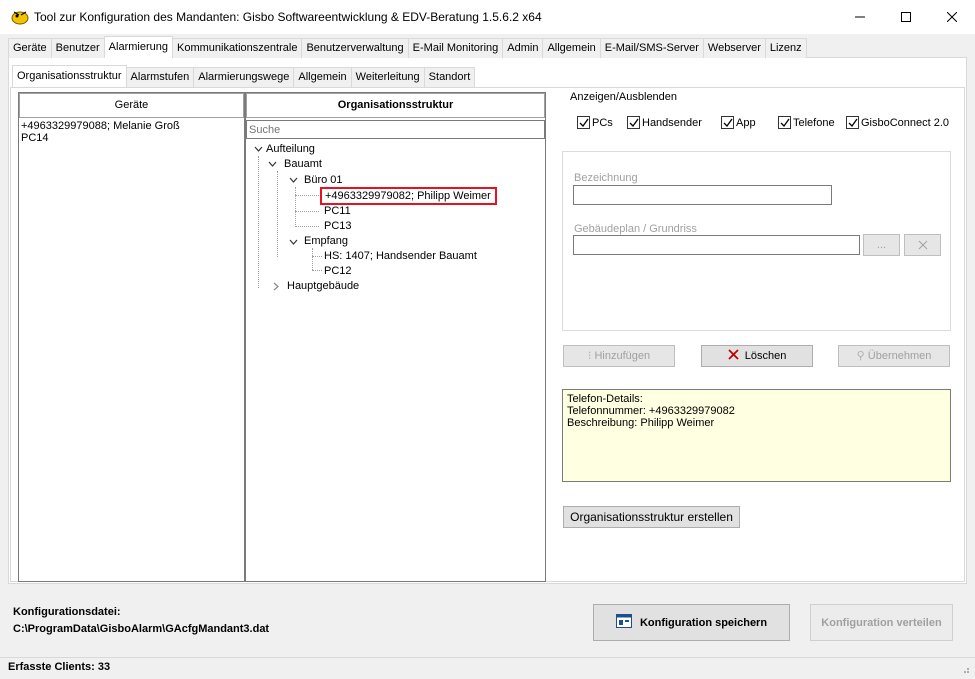  Describe the element at coordinates (69, 76) in the screenshot. I see `tab-organisationsstruktur: Organisationsstruktur` at that location.